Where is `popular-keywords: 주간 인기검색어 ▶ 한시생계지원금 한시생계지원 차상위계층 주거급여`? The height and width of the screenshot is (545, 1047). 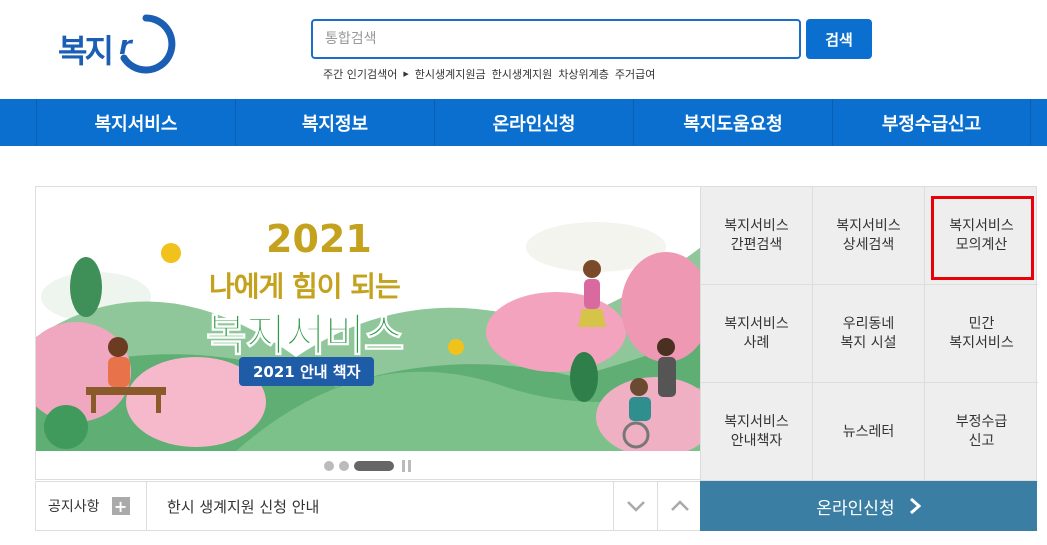
popular-keywords: 주간 인기검색어 ▶ 한시생계지원금 한시생계지원 차상위계층 주거급여 is located at coordinates (489, 74).